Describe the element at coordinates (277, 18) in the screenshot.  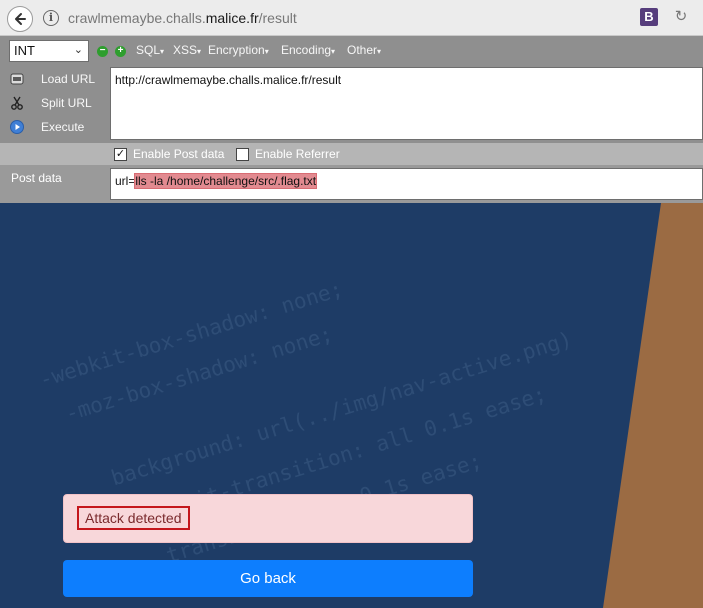
I see `url-rest: /result` at that location.